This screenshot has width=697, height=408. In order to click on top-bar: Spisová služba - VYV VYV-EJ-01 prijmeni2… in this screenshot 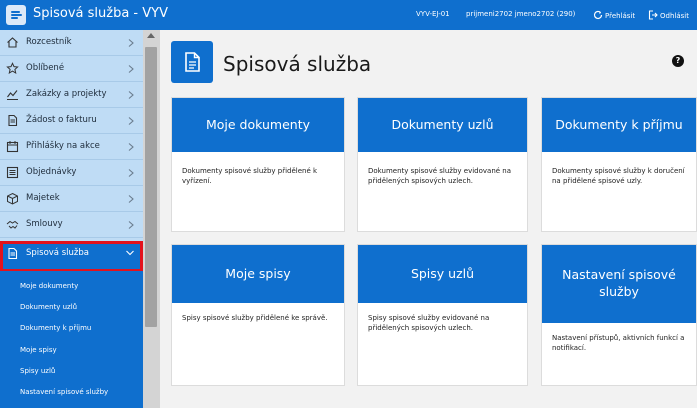, I will do `click(348, 15)`.